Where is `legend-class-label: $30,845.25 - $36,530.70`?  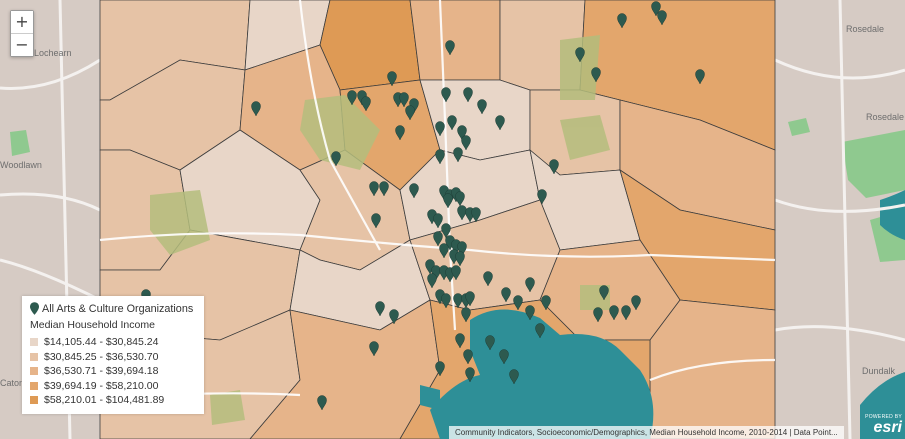 legend-class-label: $30,845.25 - $36,530.70 is located at coordinates (101, 356).